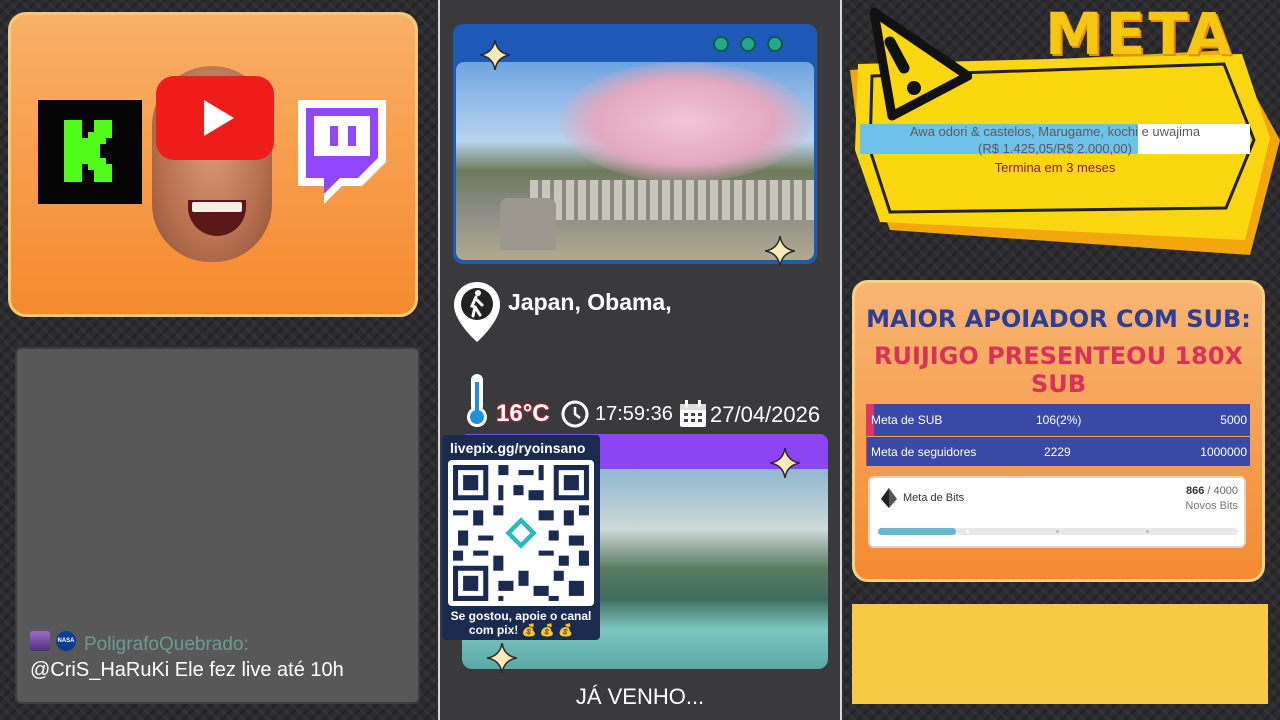 The height and width of the screenshot is (720, 1280). Describe the element at coordinates (924, 452) in the screenshot. I see `followers-goal-label: Meta de seguidores` at that location.